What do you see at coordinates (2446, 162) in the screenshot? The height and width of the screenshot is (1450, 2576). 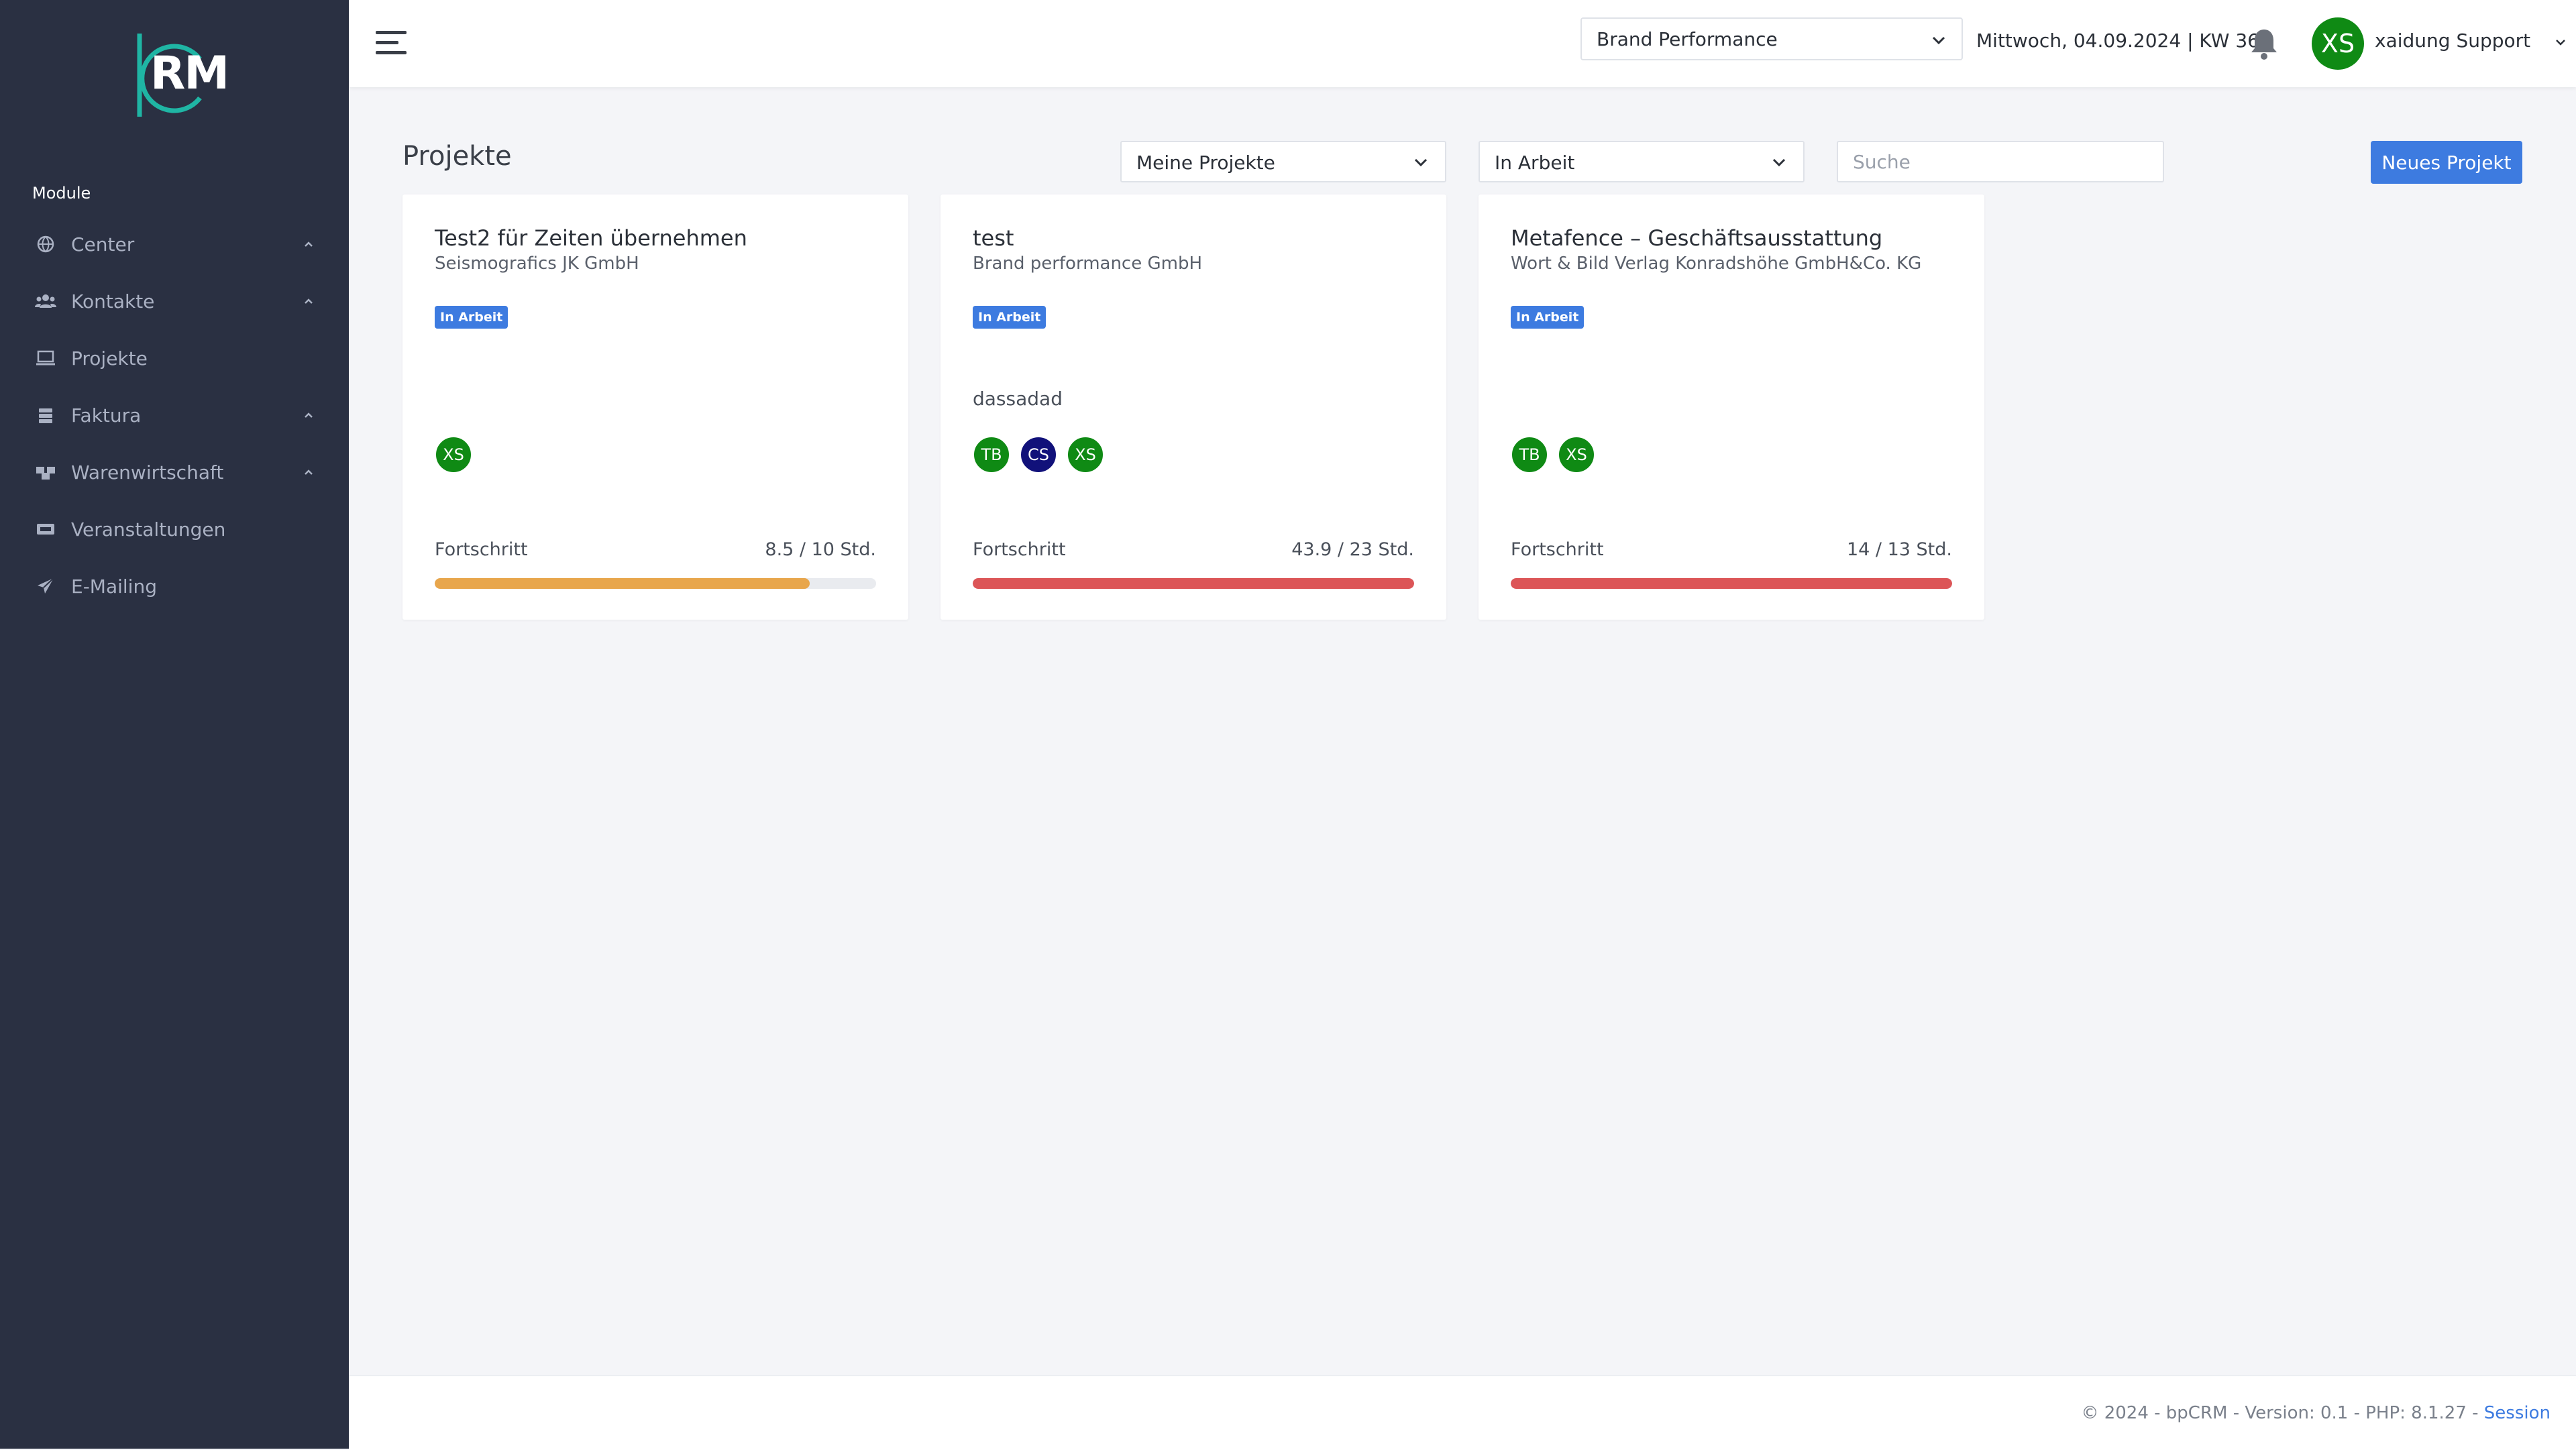 I see `new-project-button: Neues Projekt` at bounding box center [2446, 162].